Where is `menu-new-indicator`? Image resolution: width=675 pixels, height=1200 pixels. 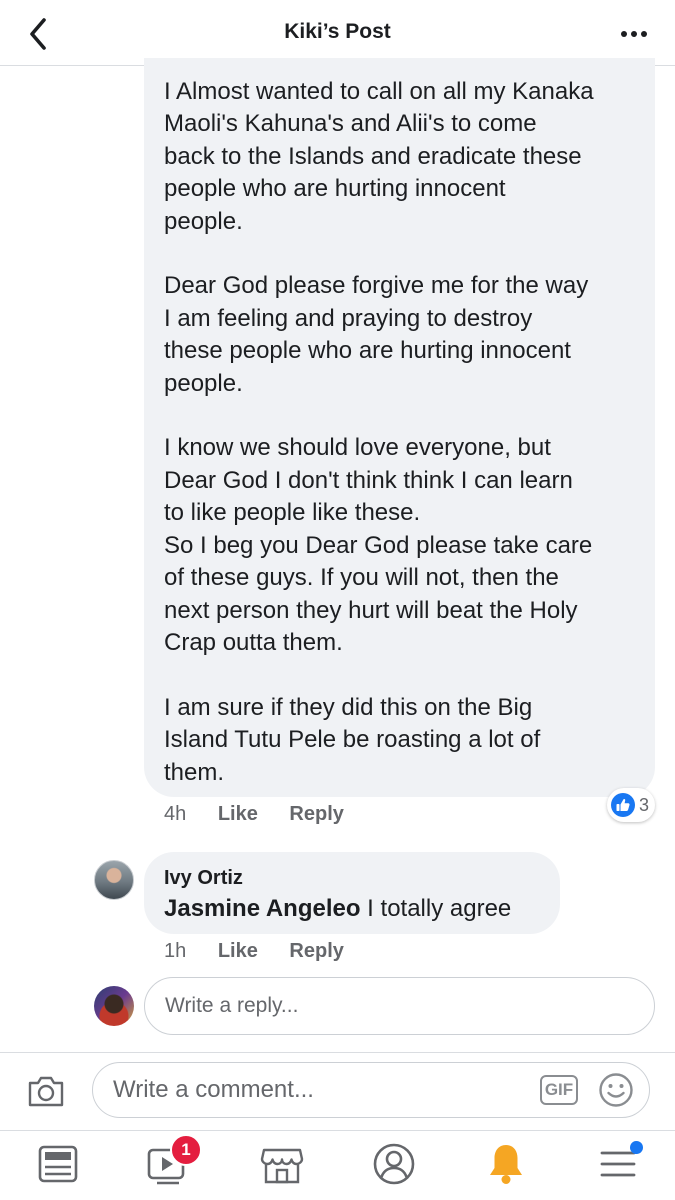
menu-new-indicator is located at coordinates (636, 1147).